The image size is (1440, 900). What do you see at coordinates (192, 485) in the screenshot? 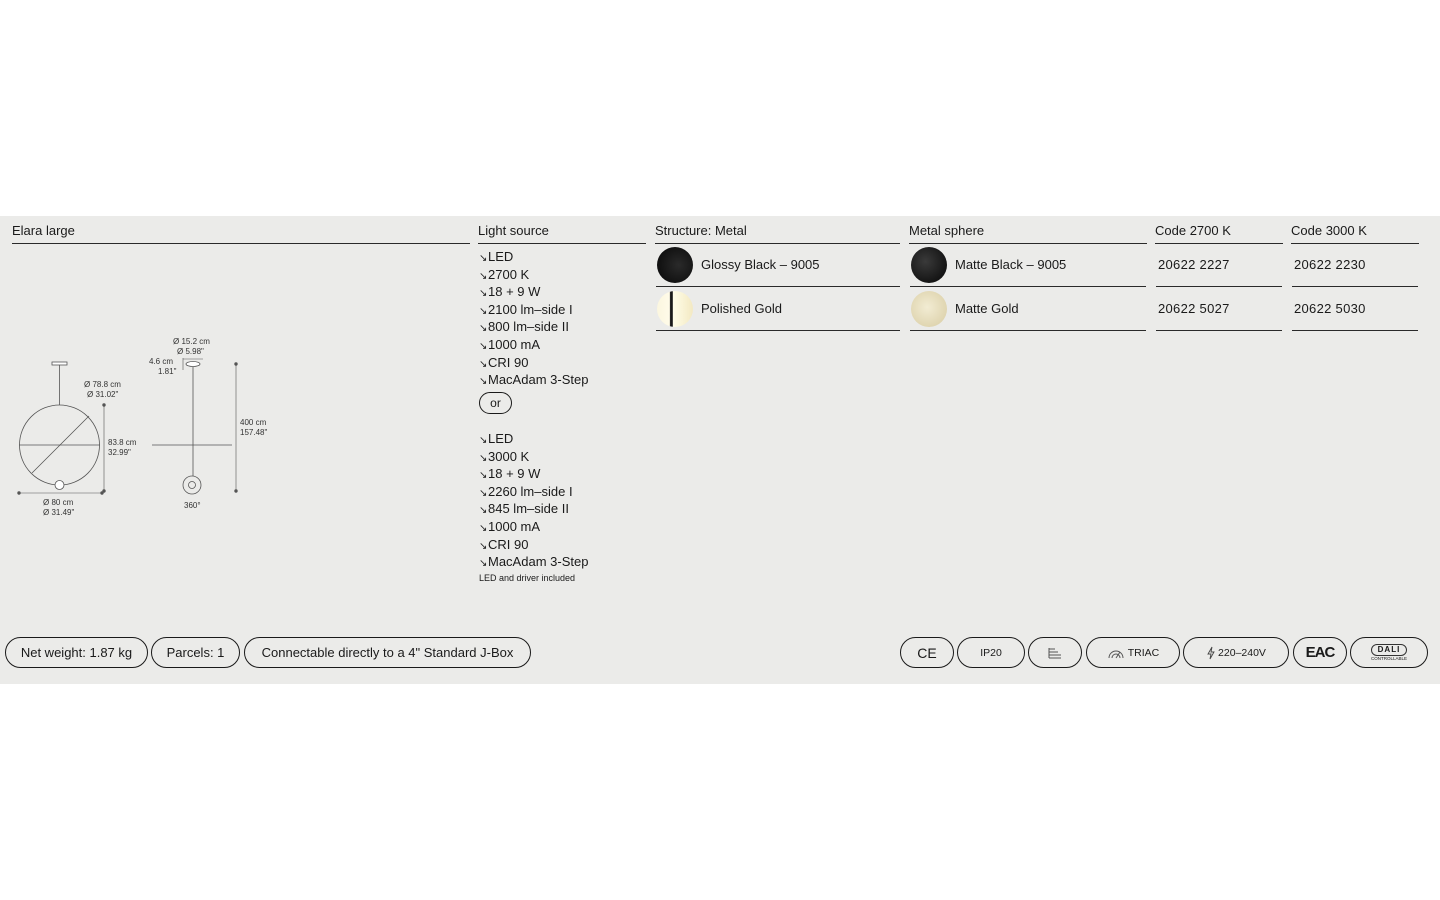
I see `rotation-symbol` at bounding box center [192, 485].